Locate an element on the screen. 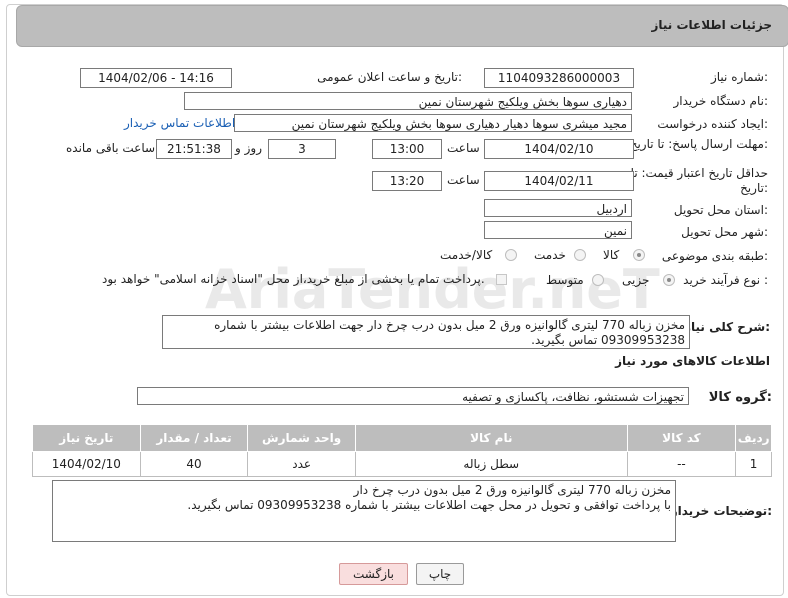 This screenshot has width=788, height=598. buyer-org-label: نام دستگاه خریدار: is located at coordinates (721, 101).